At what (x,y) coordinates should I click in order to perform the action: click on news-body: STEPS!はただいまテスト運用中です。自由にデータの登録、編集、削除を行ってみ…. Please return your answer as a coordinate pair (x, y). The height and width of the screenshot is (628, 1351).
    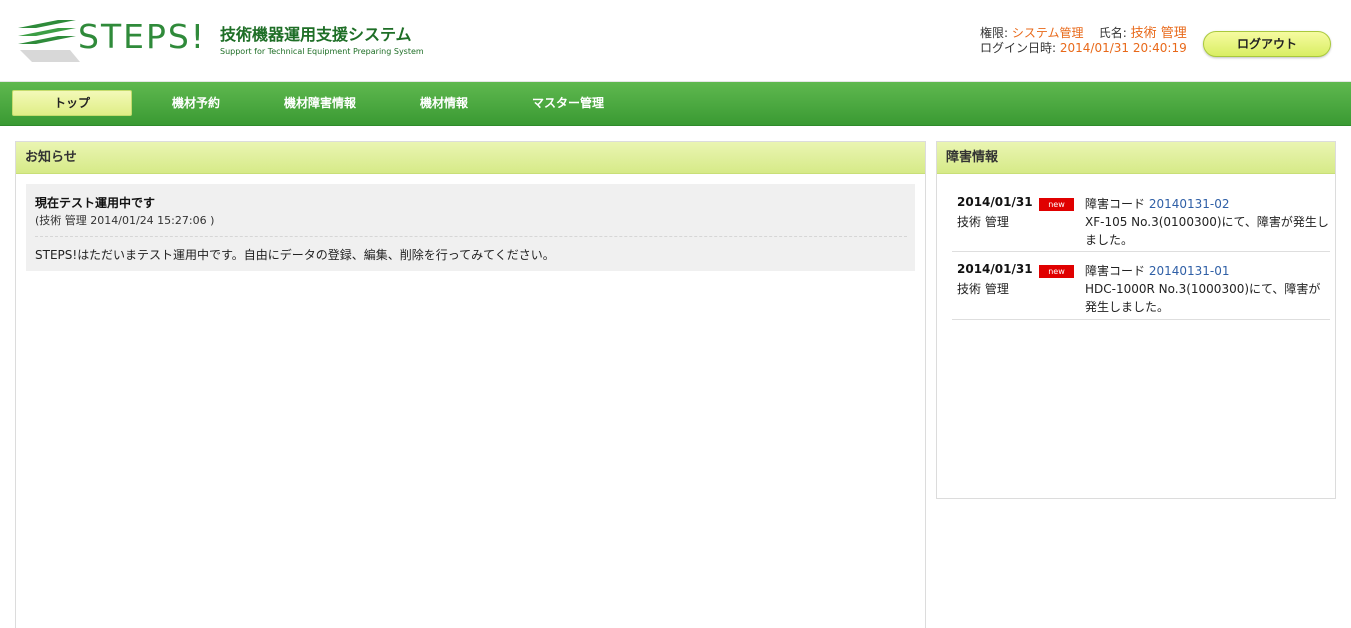
    Looking at the image, I should click on (295, 255).